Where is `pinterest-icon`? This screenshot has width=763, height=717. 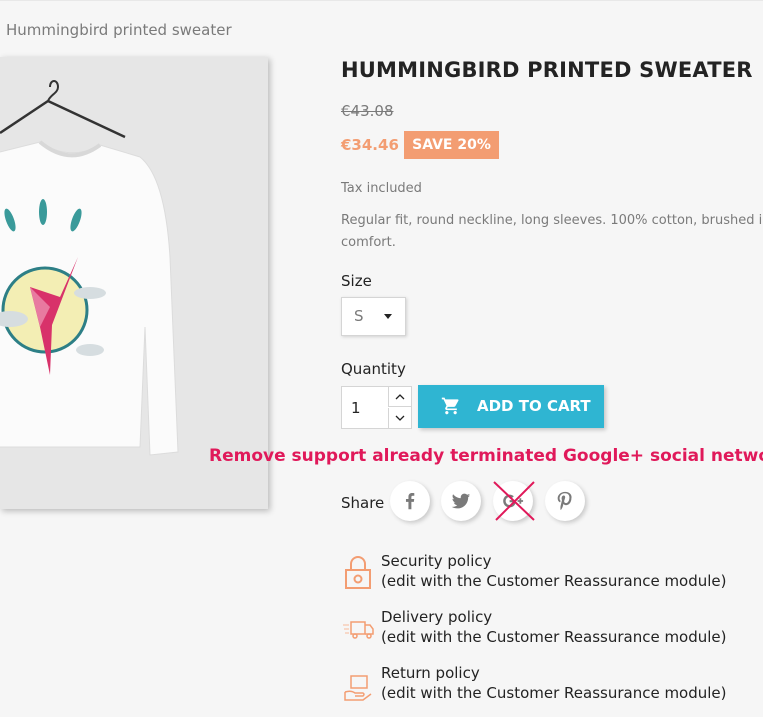
pinterest-icon is located at coordinates (564, 501).